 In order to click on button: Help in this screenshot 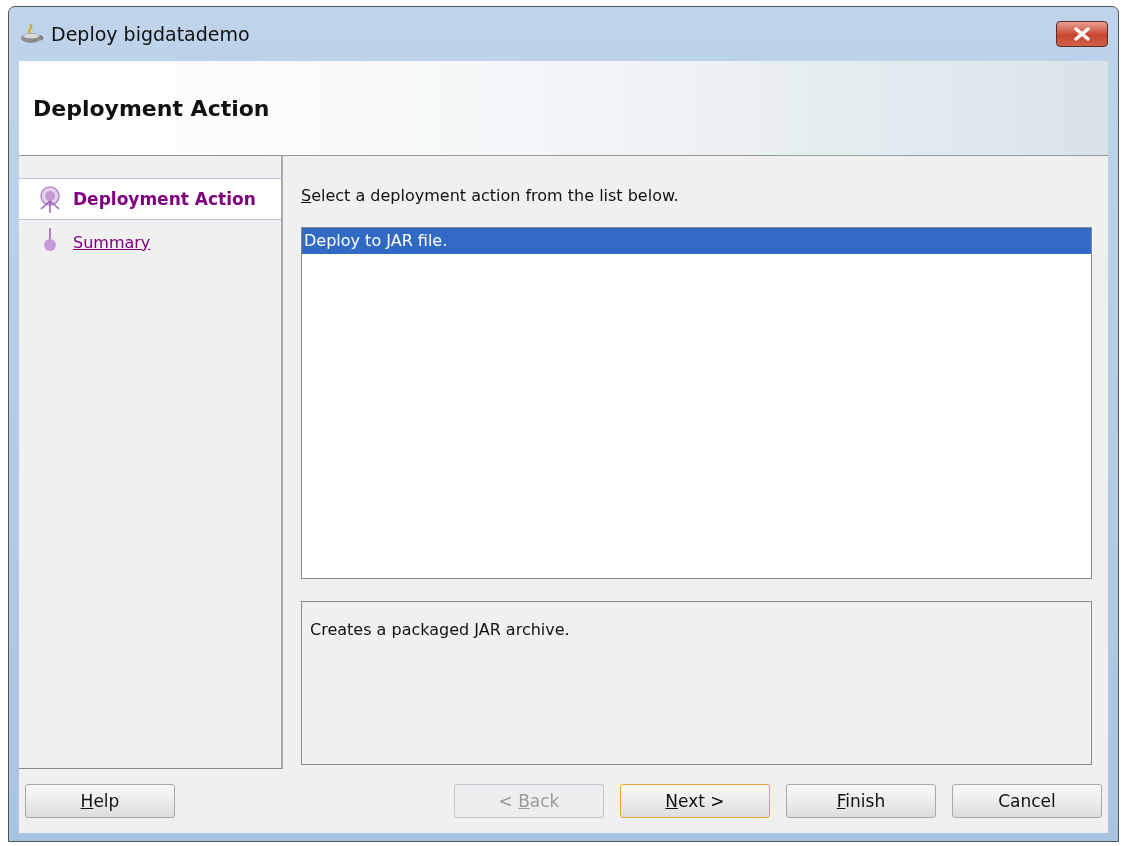, I will do `click(100, 801)`.